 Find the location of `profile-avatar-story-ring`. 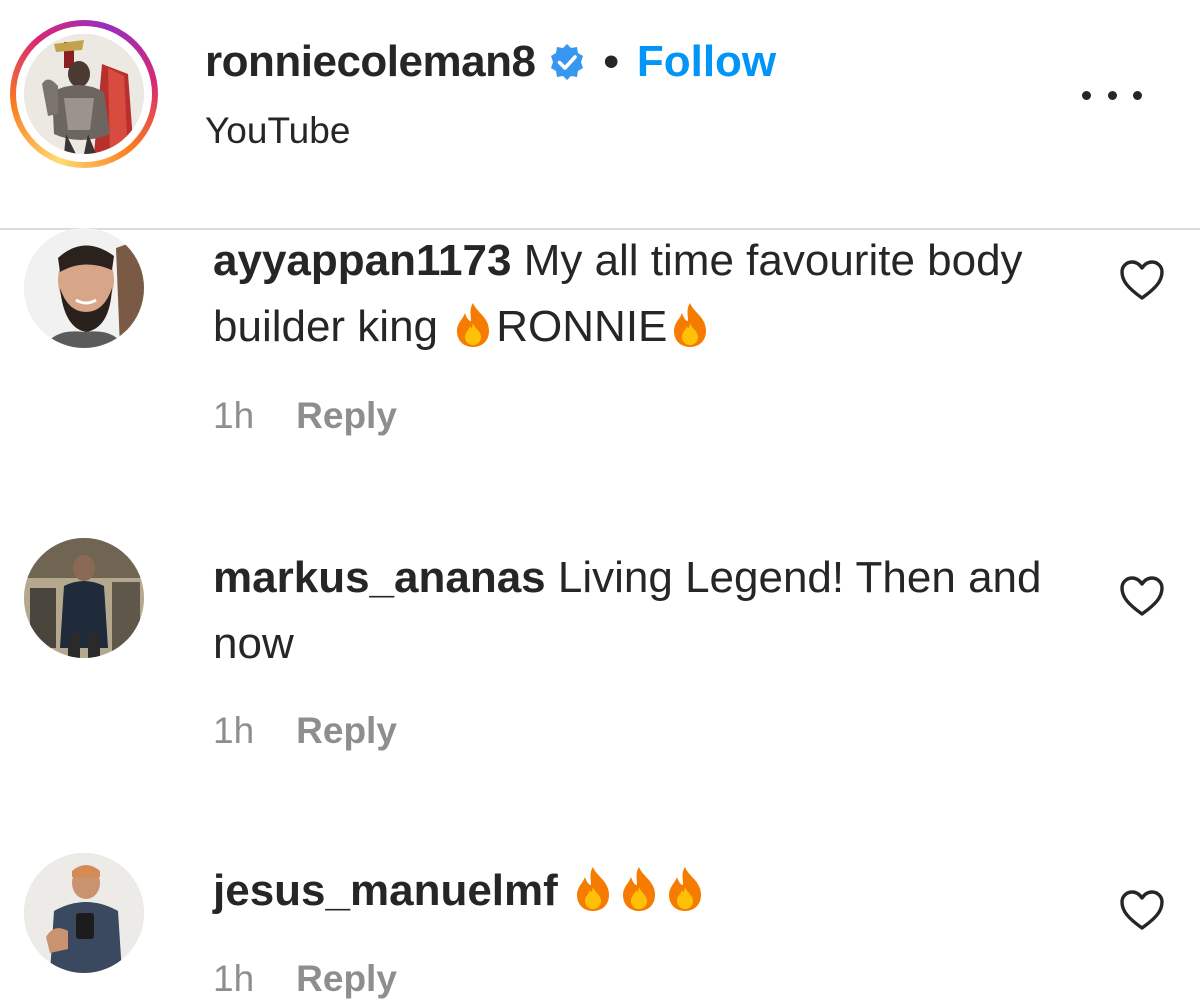

profile-avatar-story-ring is located at coordinates (84, 94).